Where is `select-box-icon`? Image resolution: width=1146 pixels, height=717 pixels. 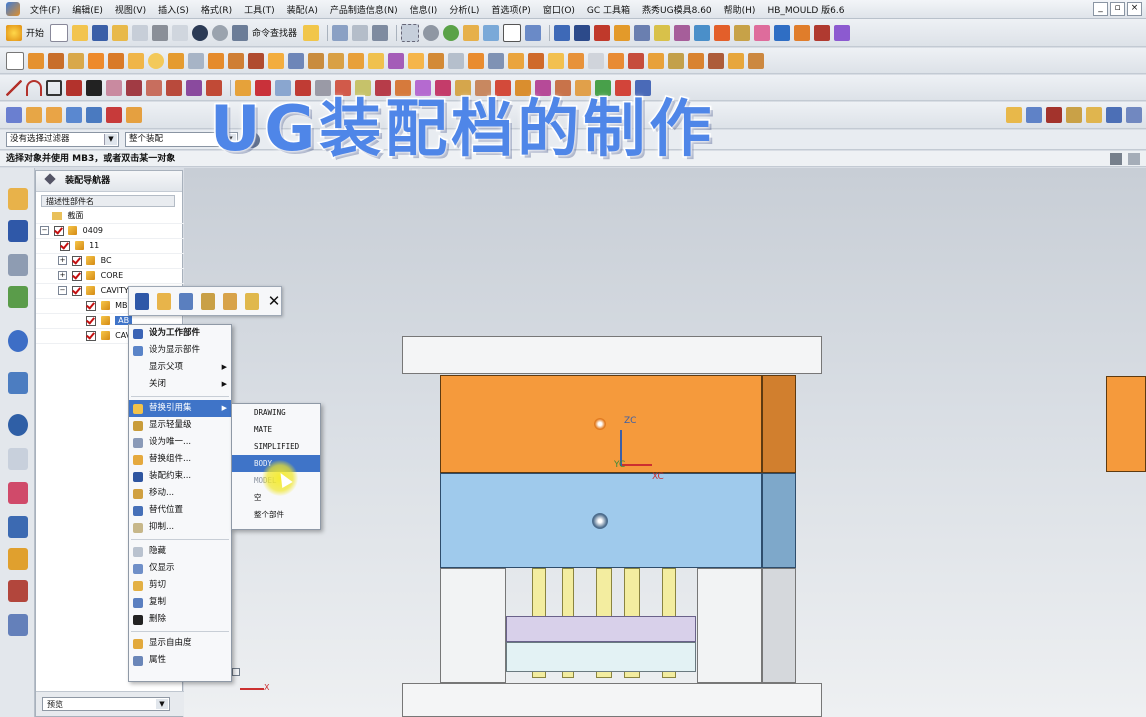
select-box-icon is located at coordinates (410, 32).